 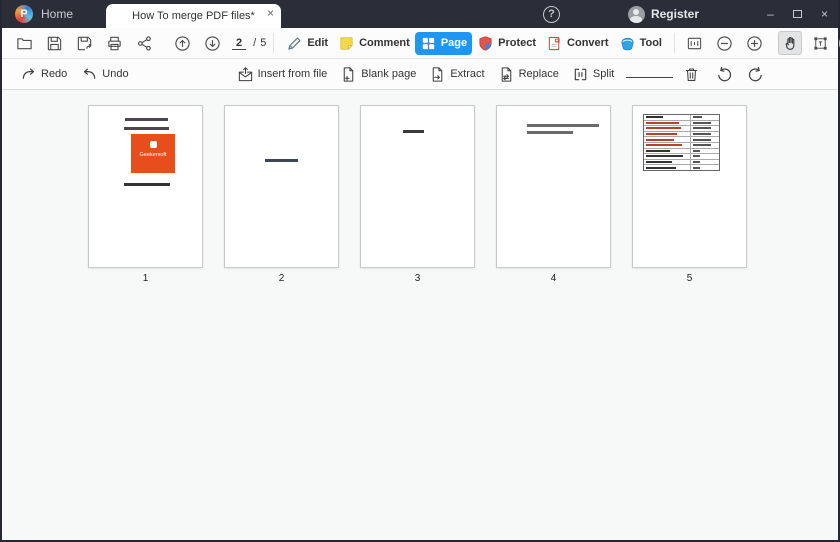 I want to click on comment-note-icon, so click(x=346, y=43).